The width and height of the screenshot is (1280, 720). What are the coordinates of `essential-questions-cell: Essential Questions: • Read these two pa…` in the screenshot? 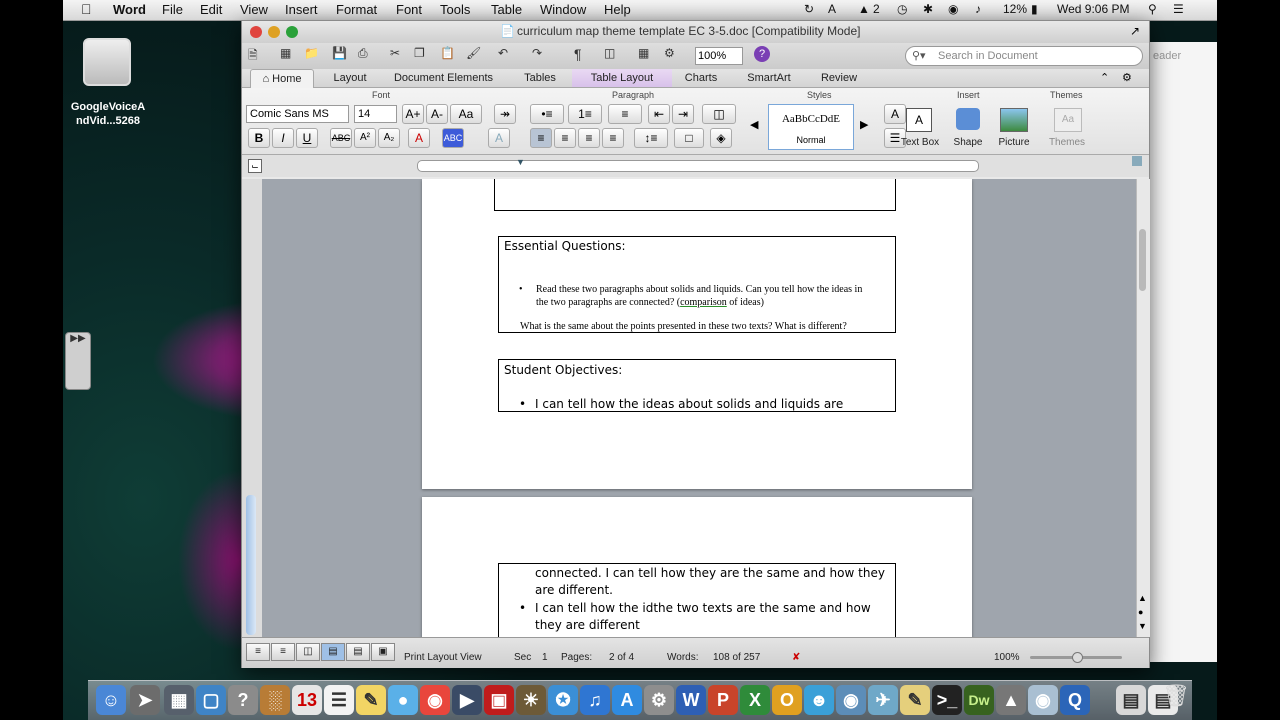 It's located at (697, 284).